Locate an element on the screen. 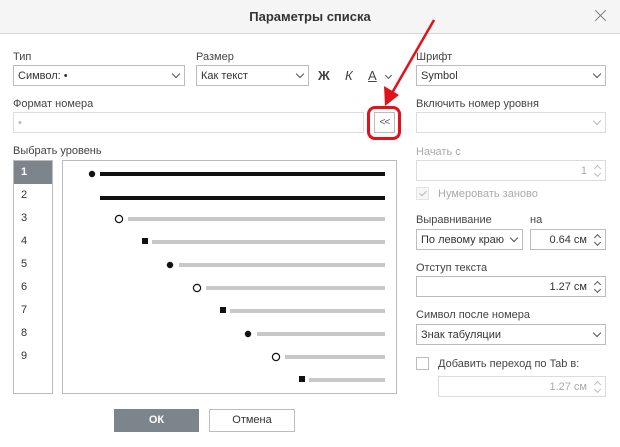  symbol-after-select: Знак табуляции is located at coordinates (511, 334).